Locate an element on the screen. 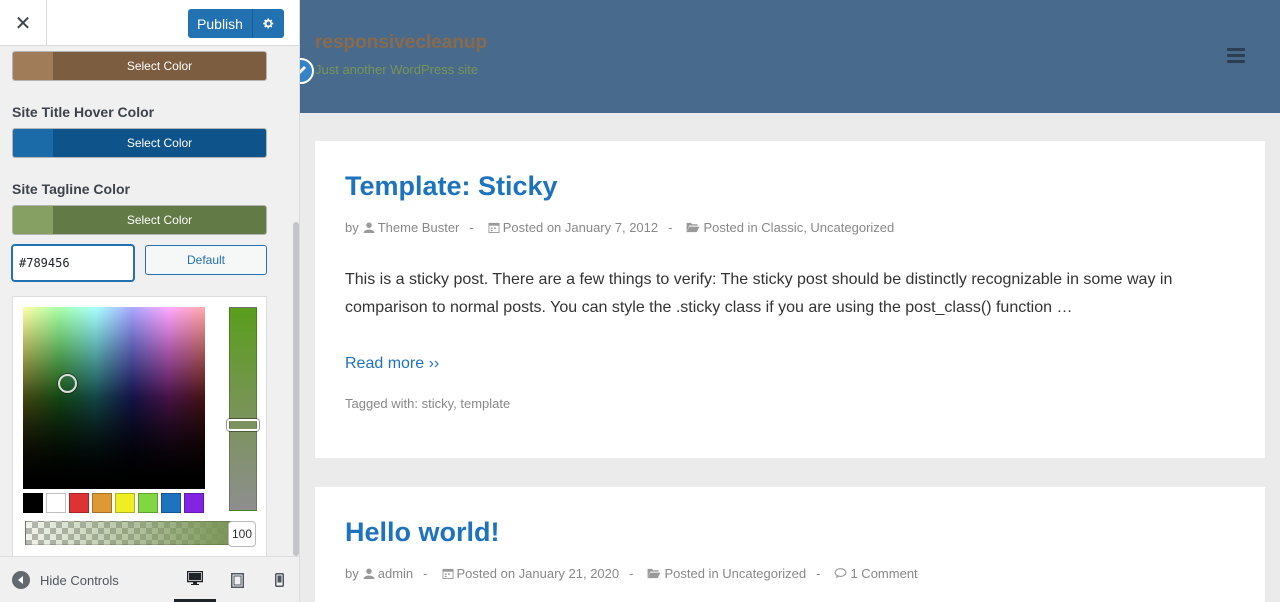 Image resolution: width=1280 pixels, height=602 pixels. sidebar-scrollbar is located at coordinates (296, 389).